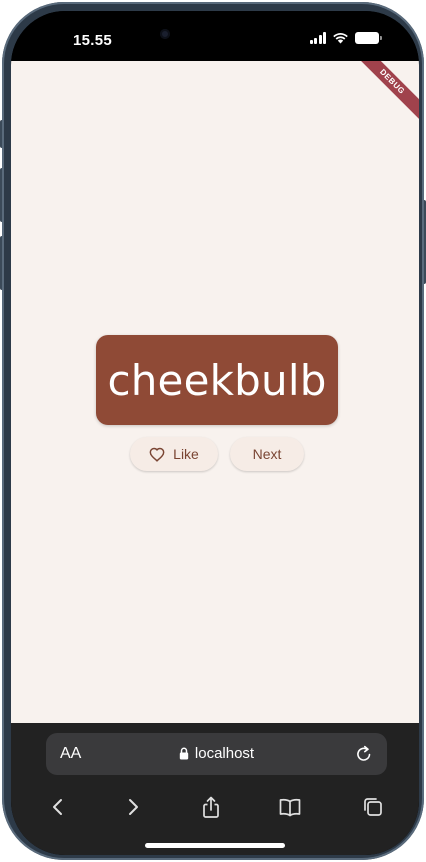  What do you see at coordinates (215, 36) in the screenshot?
I see `status-bar: 15.55` at bounding box center [215, 36].